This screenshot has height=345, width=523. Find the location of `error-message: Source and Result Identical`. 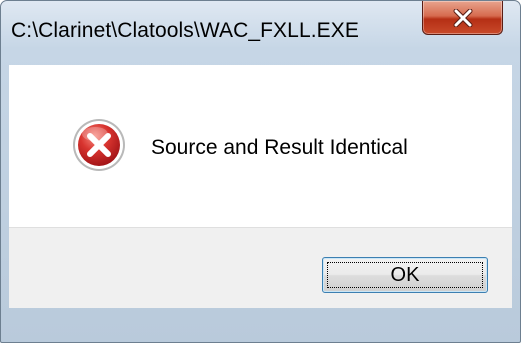

error-message: Source and Result Identical is located at coordinates (279, 147).